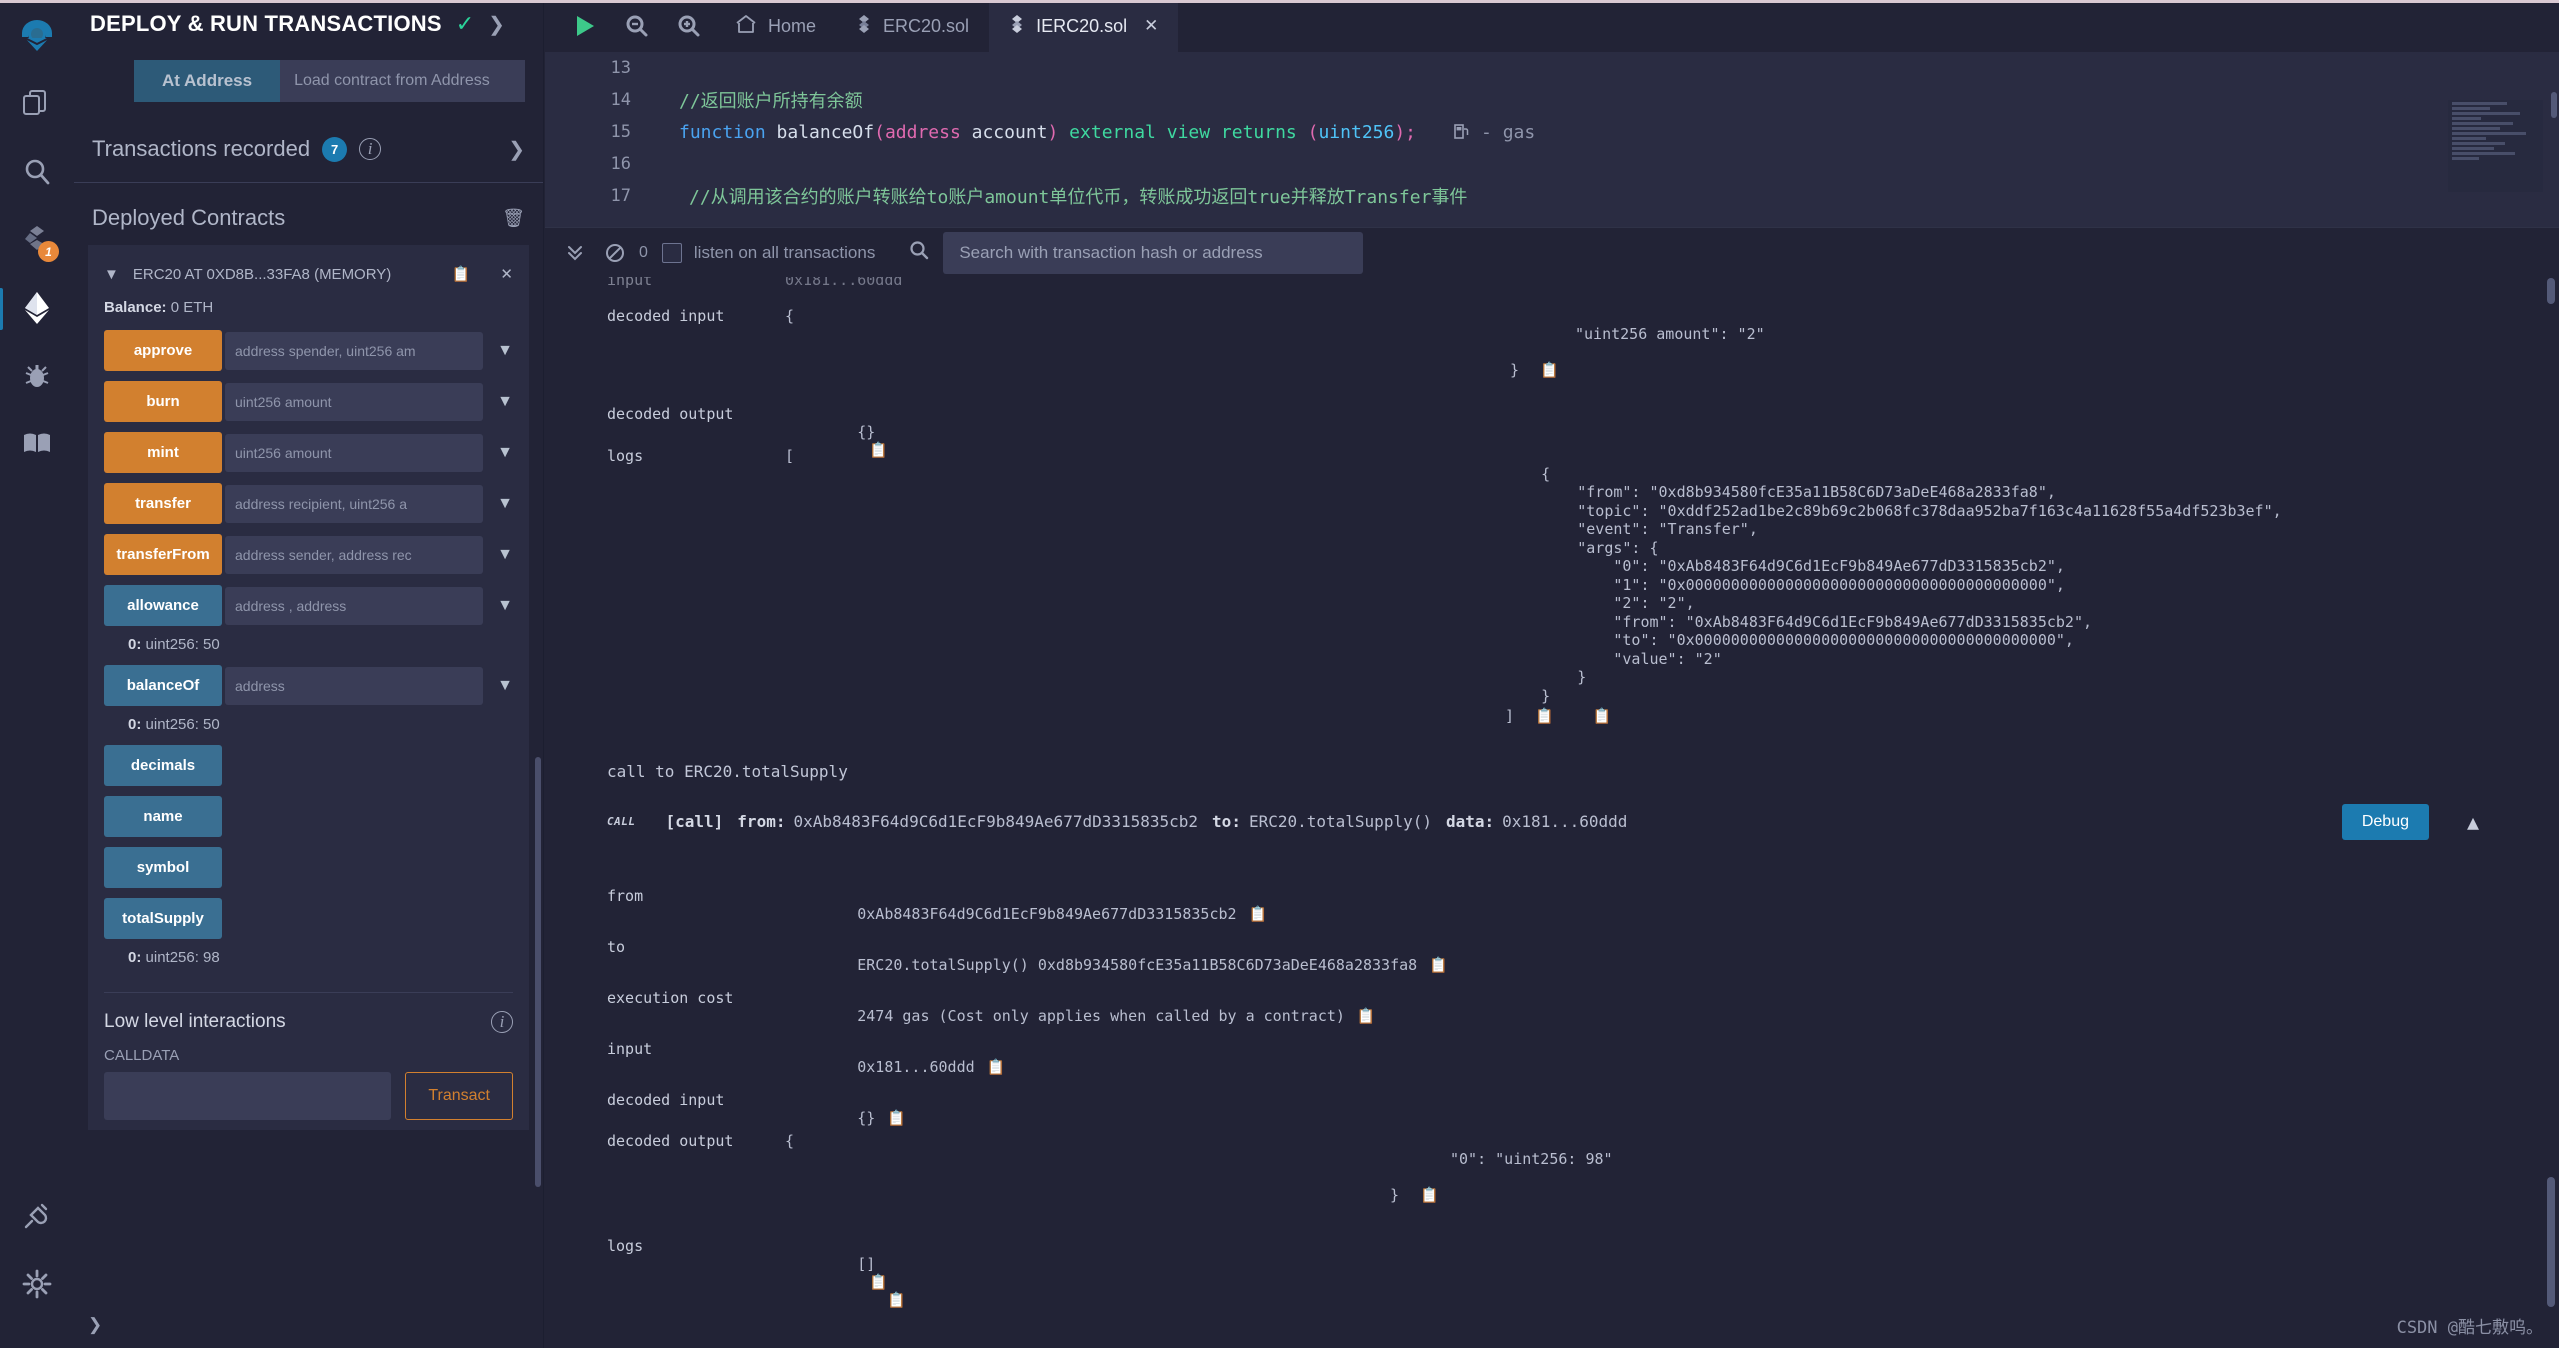 The width and height of the screenshot is (2559, 1348). What do you see at coordinates (37, 1216) in the screenshot?
I see `plugin-plug-icon` at bounding box center [37, 1216].